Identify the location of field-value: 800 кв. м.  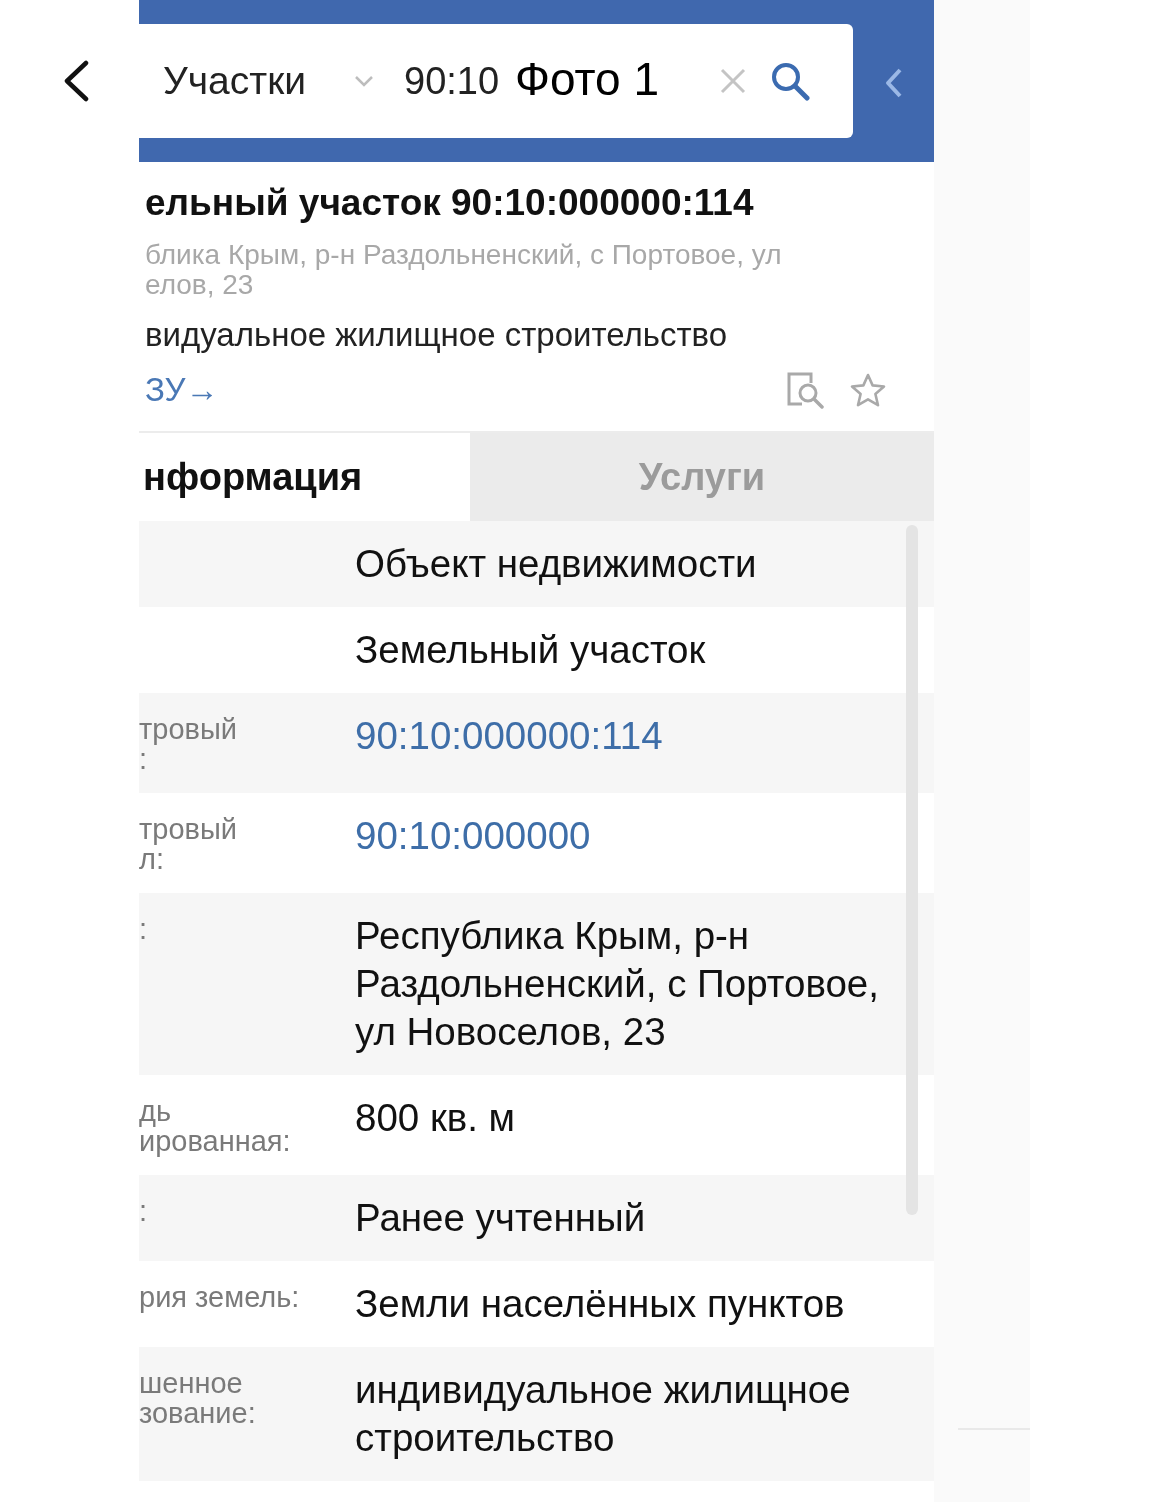
(436, 1118).